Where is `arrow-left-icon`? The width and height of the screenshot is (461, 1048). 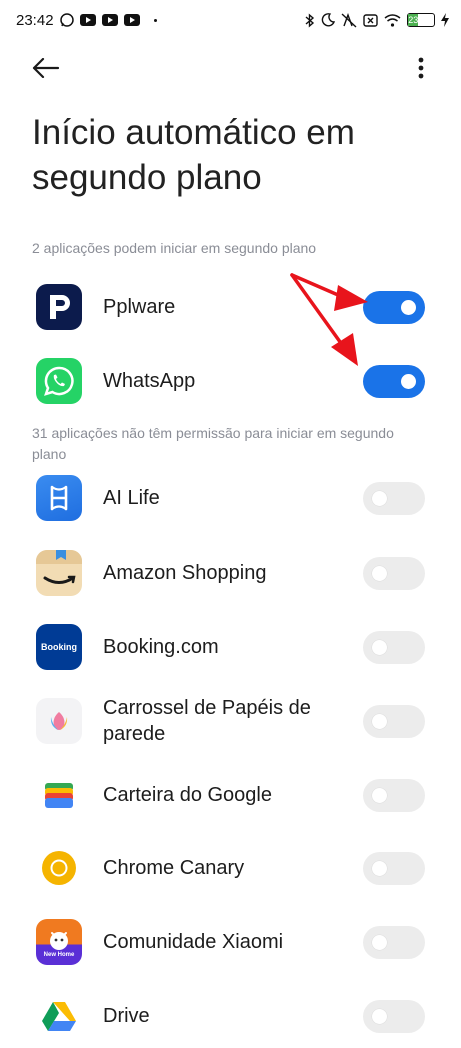
arrow-left-icon is located at coordinates (46, 68).